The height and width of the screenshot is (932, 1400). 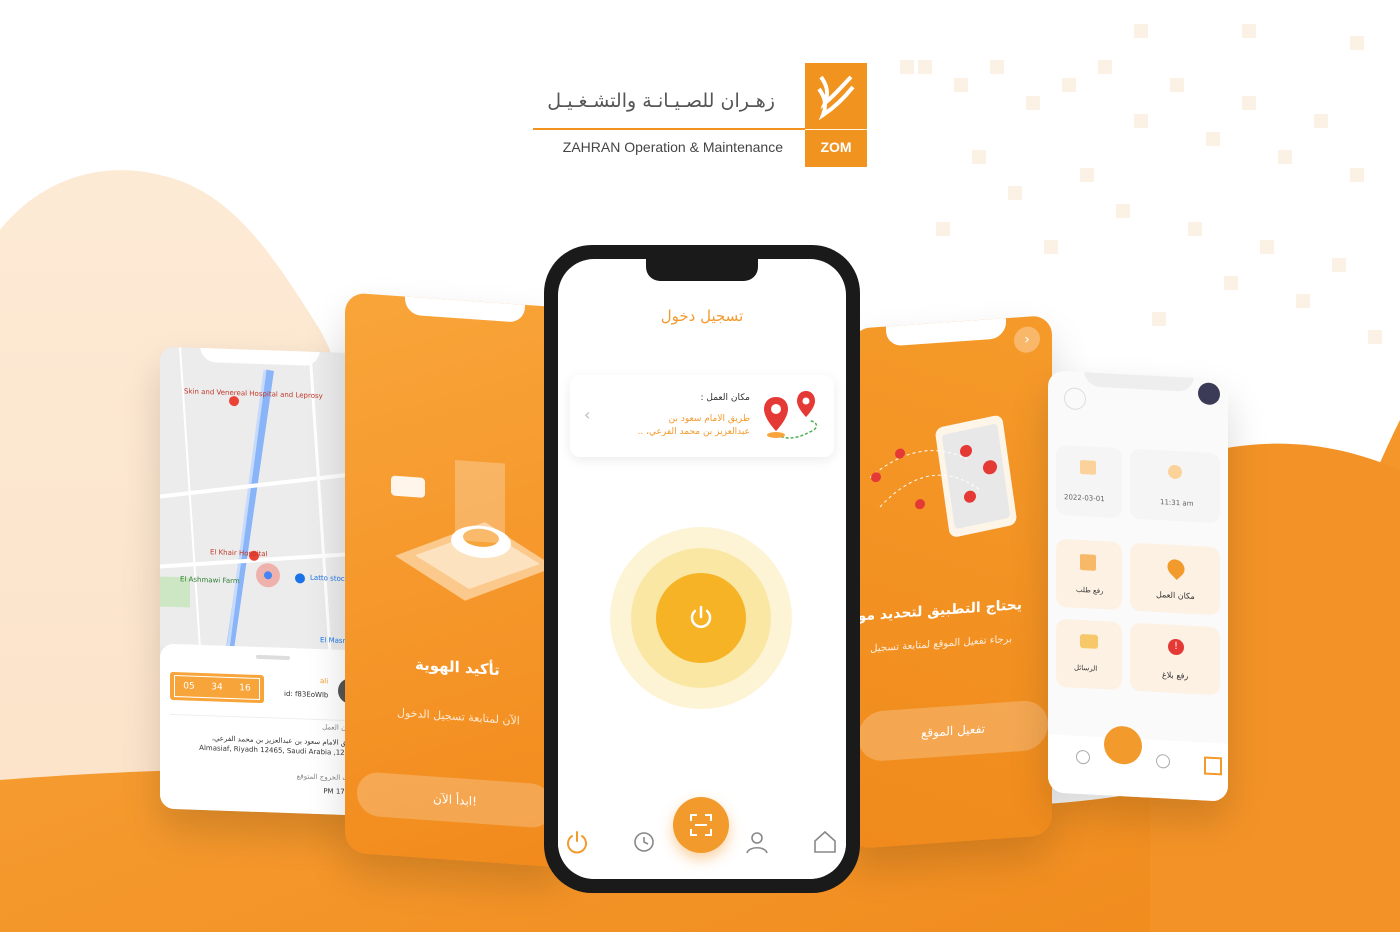 I want to click on workplace-label: مكان العمل :, so click(x=725, y=398).